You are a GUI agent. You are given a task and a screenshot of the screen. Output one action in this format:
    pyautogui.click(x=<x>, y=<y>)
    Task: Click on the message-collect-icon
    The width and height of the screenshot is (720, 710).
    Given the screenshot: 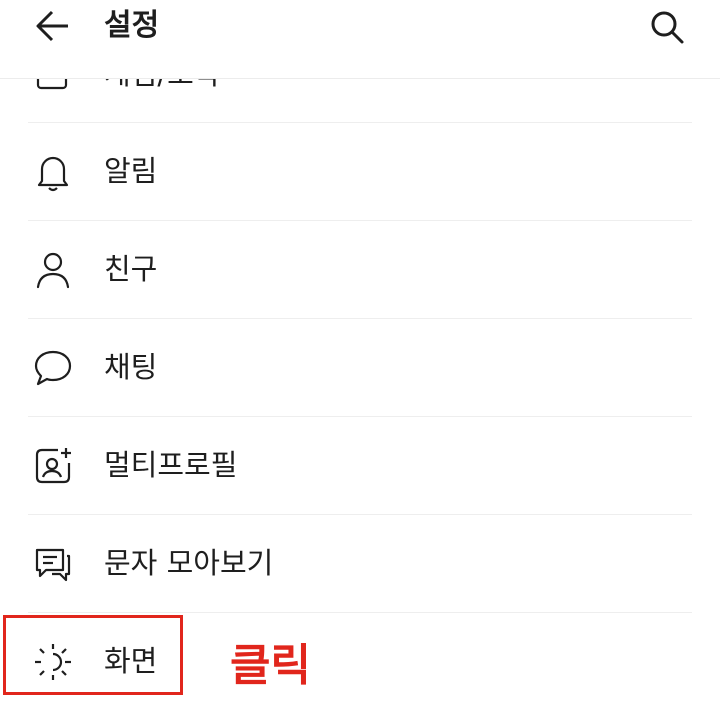 What is the action you would take?
    pyautogui.click(x=53, y=564)
    